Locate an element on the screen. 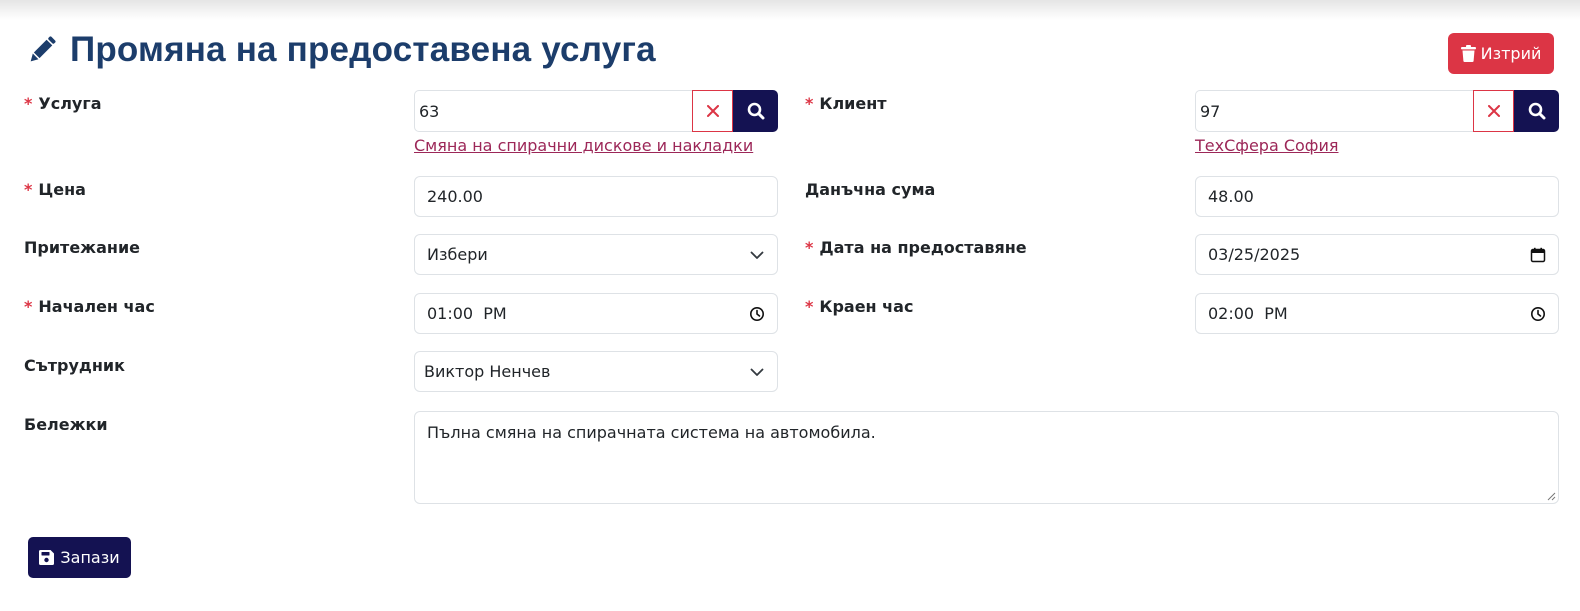  end-time-input: 02:00 PM is located at coordinates (1377, 313).